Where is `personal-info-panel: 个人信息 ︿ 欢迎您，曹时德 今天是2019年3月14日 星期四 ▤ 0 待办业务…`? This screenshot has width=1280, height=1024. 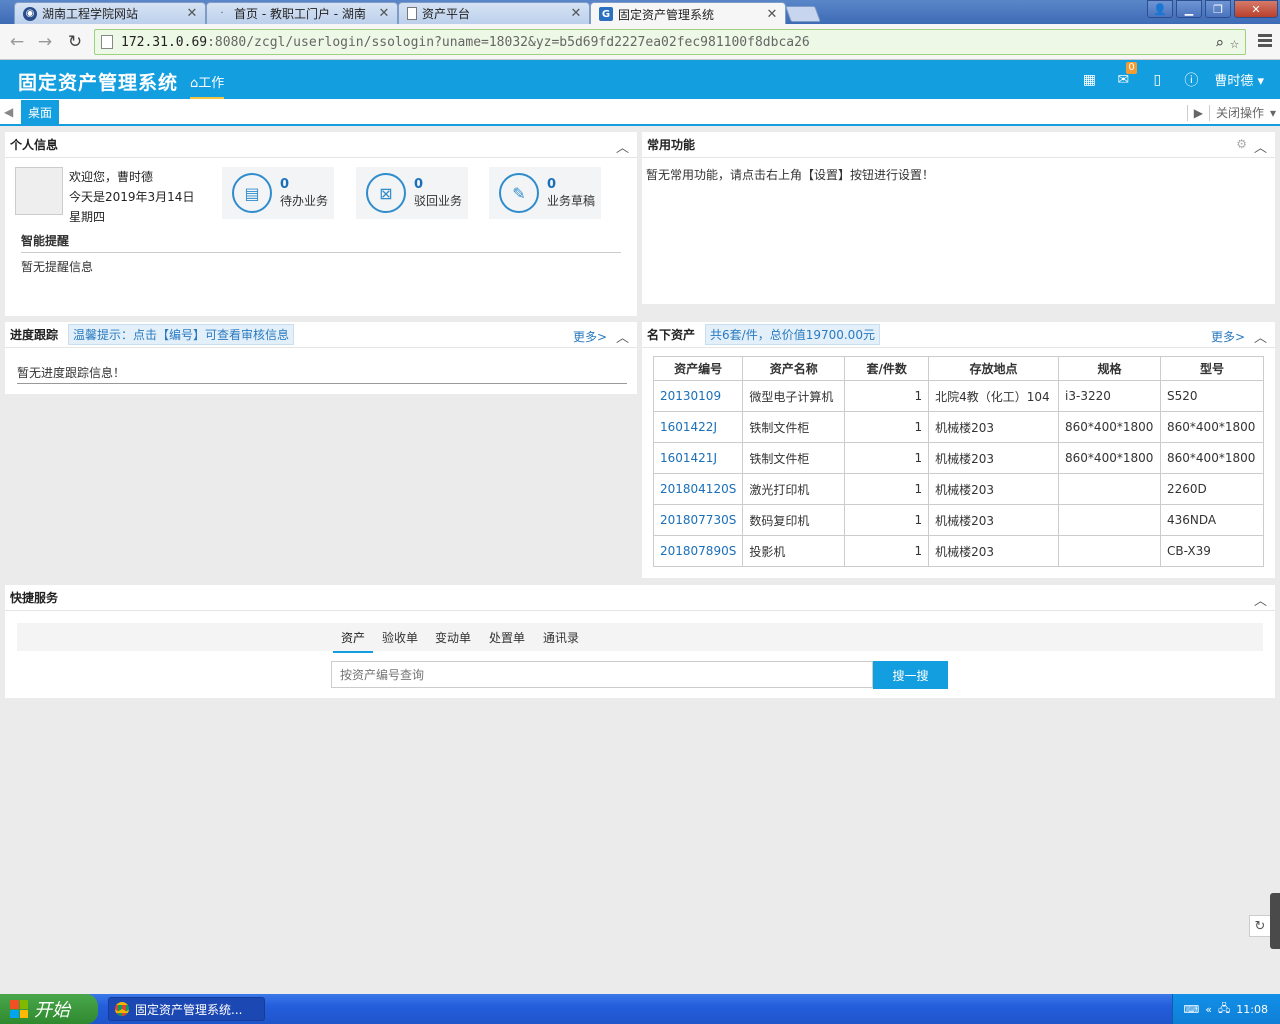 personal-info-panel: 个人信息 ︿ 欢迎您，曹时德 今天是2019年3月14日 星期四 ▤ 0 待办业务… is located at coordinates (321, 224).